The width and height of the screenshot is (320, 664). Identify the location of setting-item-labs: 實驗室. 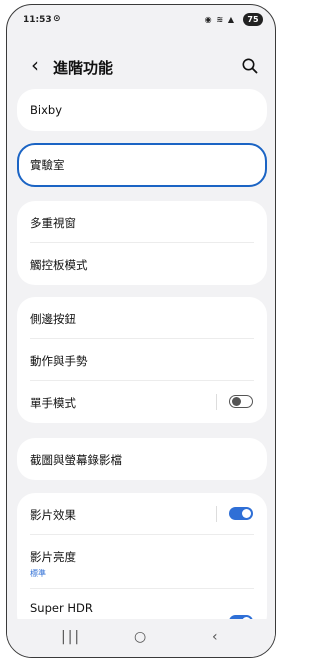
(142, 165).